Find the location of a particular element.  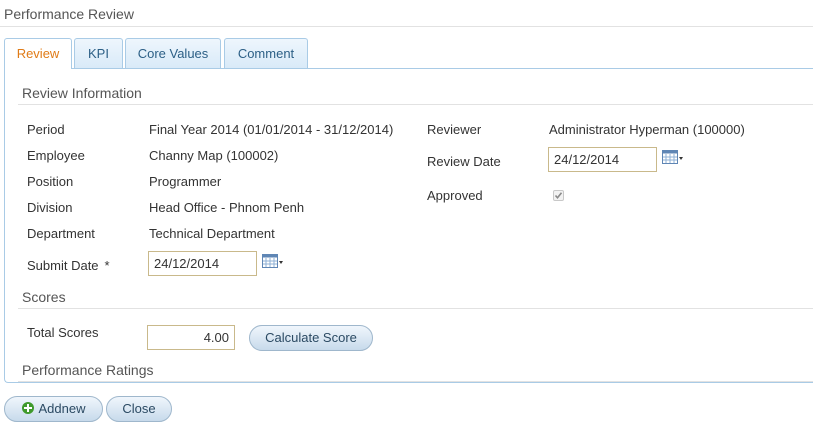

plus-circle-icon is located at coordinates (27, 408).